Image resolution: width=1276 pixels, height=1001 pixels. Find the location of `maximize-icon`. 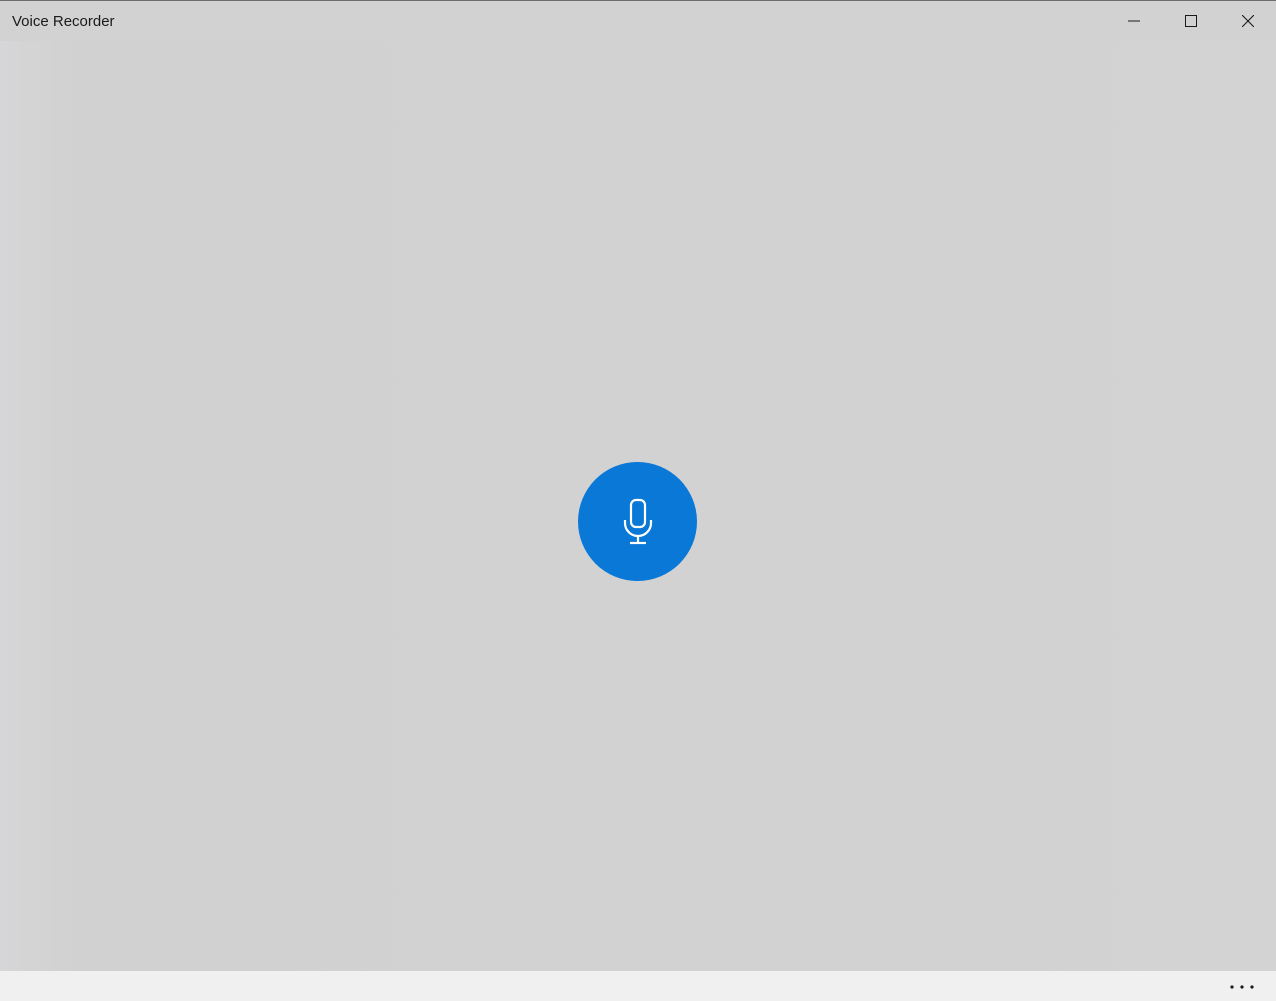

maximize-icon is located at coordinates (1190, 21).